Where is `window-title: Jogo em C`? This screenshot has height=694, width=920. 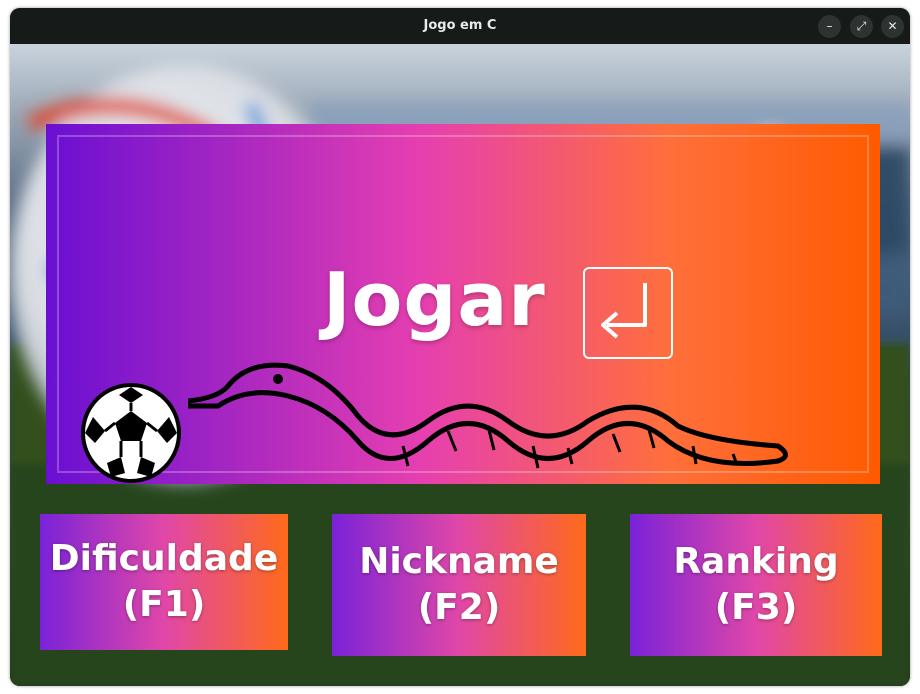 window-title: Jogo em C is located at coordinates (460, 25).